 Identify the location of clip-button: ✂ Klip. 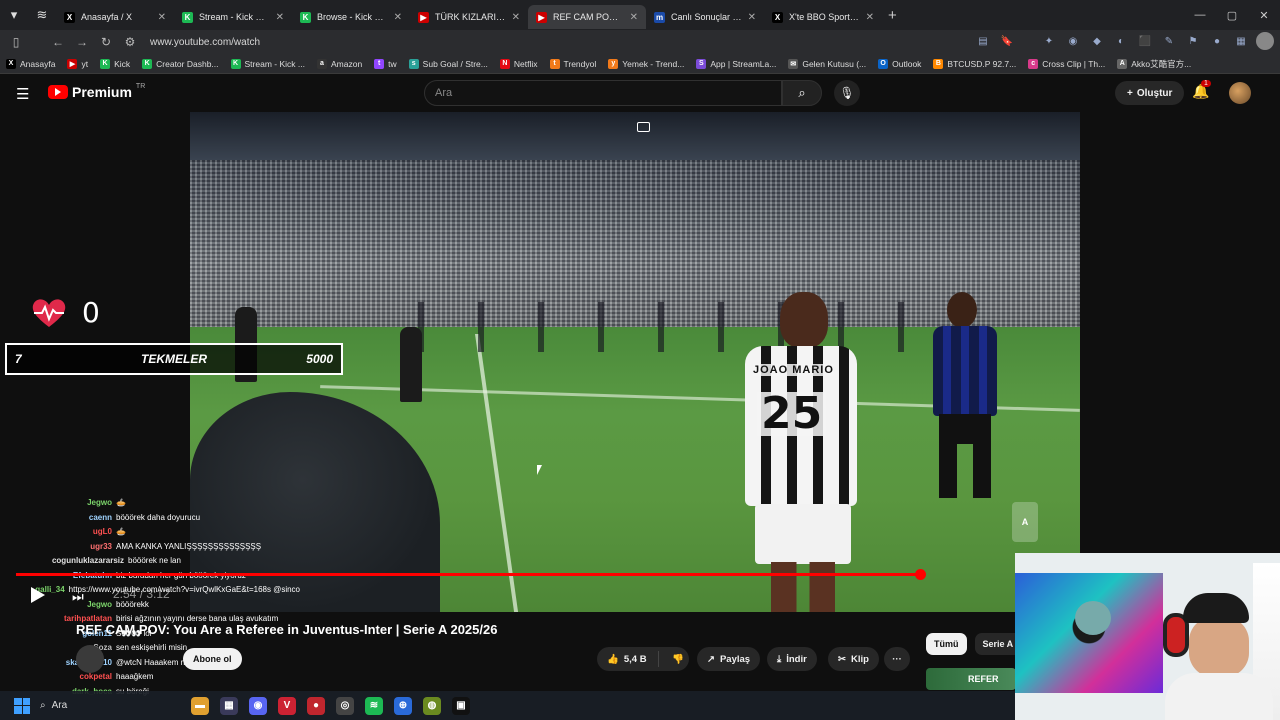
(853, 659).